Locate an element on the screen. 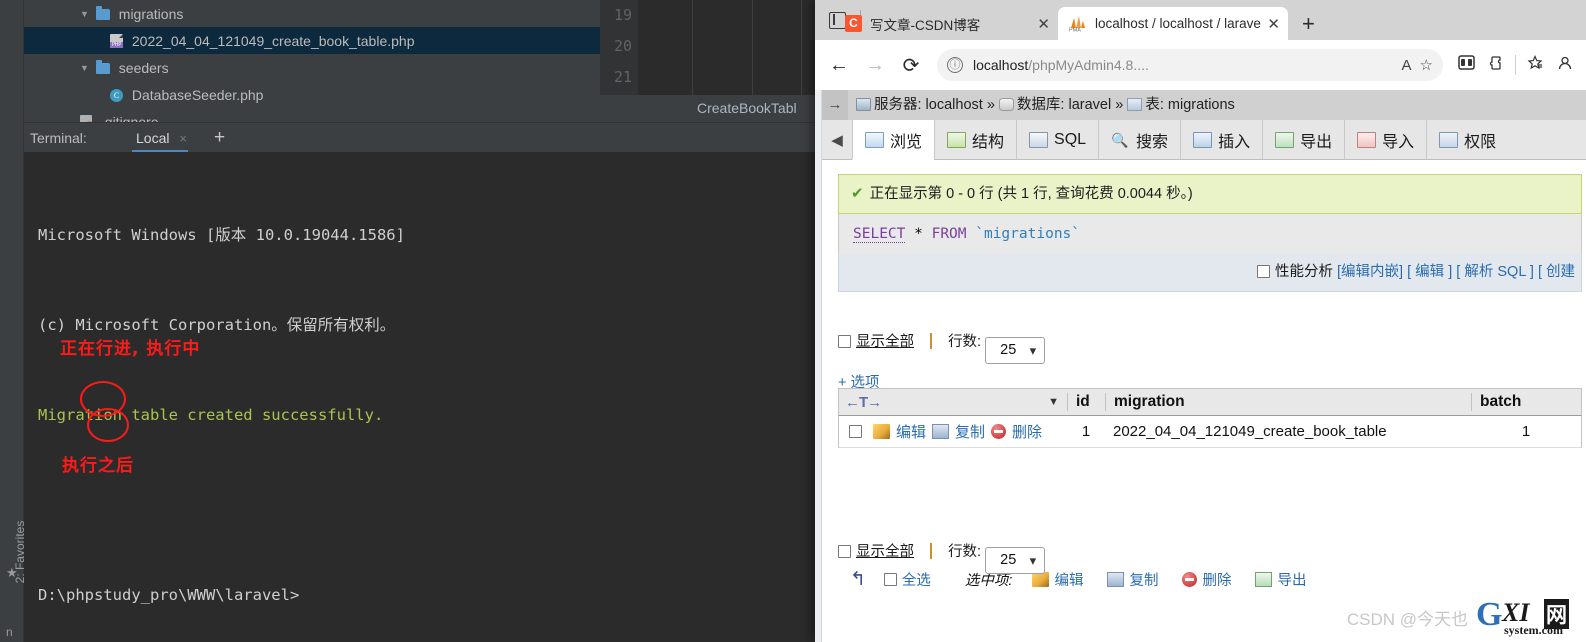 The height and width of the screenshot is (642, 1586). profiling-label: 性能分析 is located at coordinates (1304, 272).